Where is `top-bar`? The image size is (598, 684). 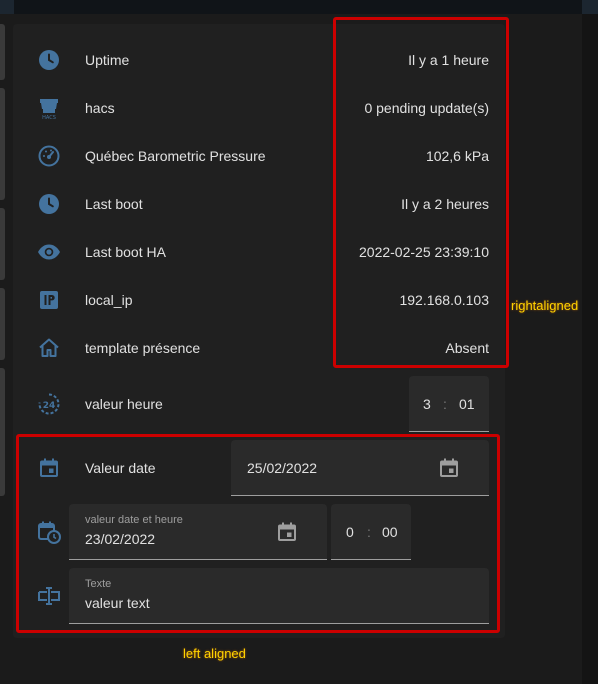
top-bar is located at coordinates (299, 7).